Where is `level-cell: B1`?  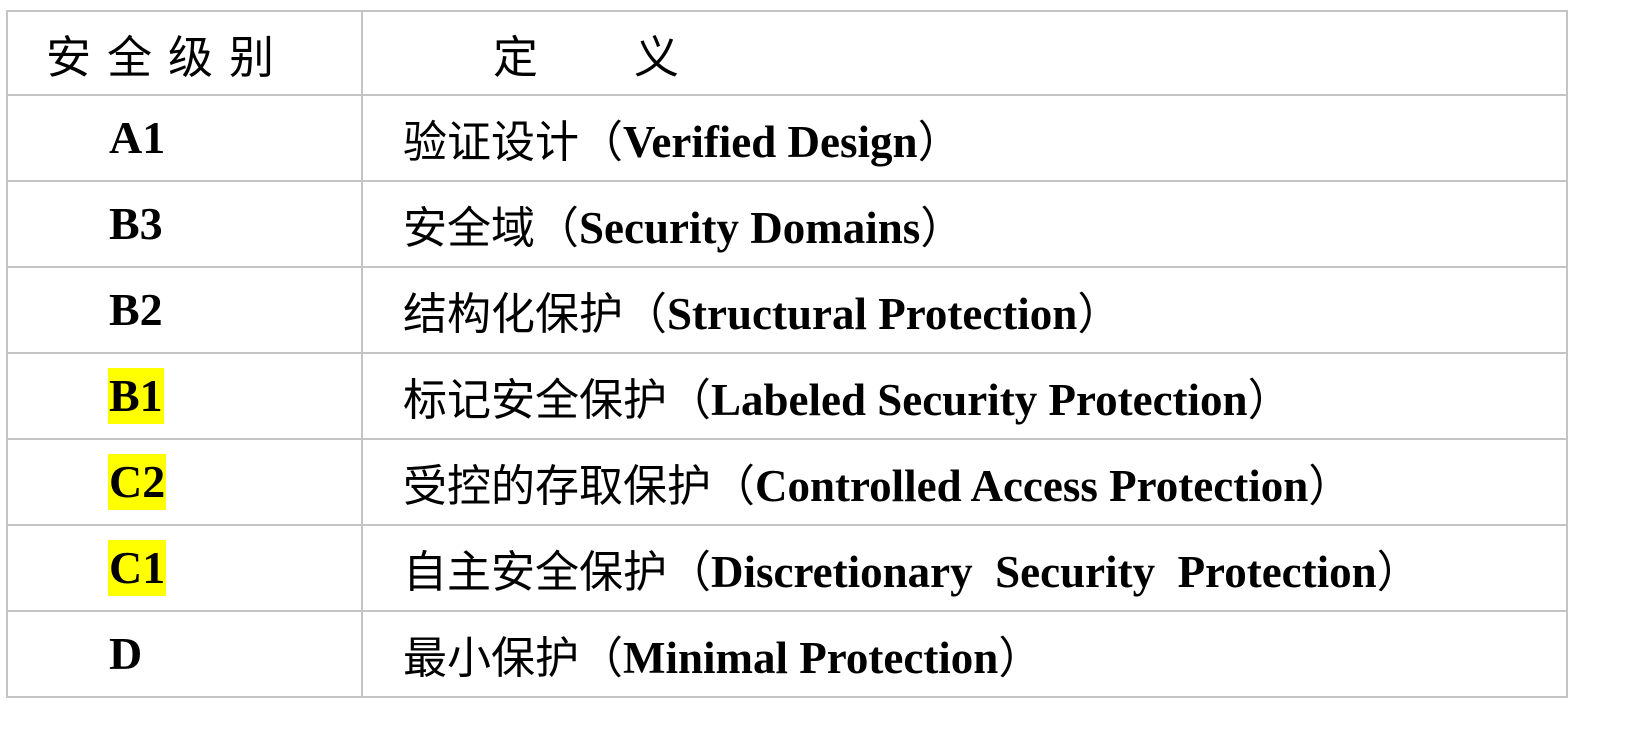
level-cell: B1 is located at coordinates (184, 396).